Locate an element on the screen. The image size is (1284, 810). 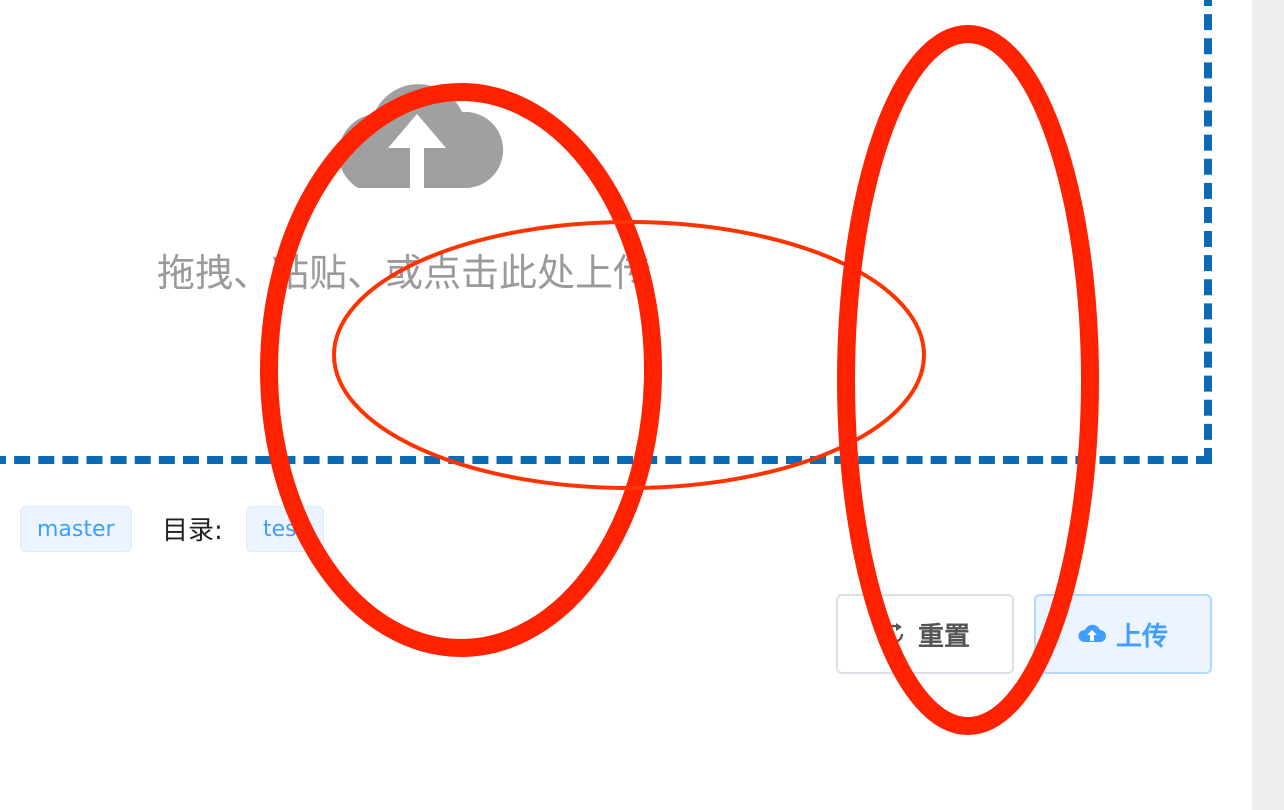
upload-button: 上传 is located at coordinates (1123, 634).